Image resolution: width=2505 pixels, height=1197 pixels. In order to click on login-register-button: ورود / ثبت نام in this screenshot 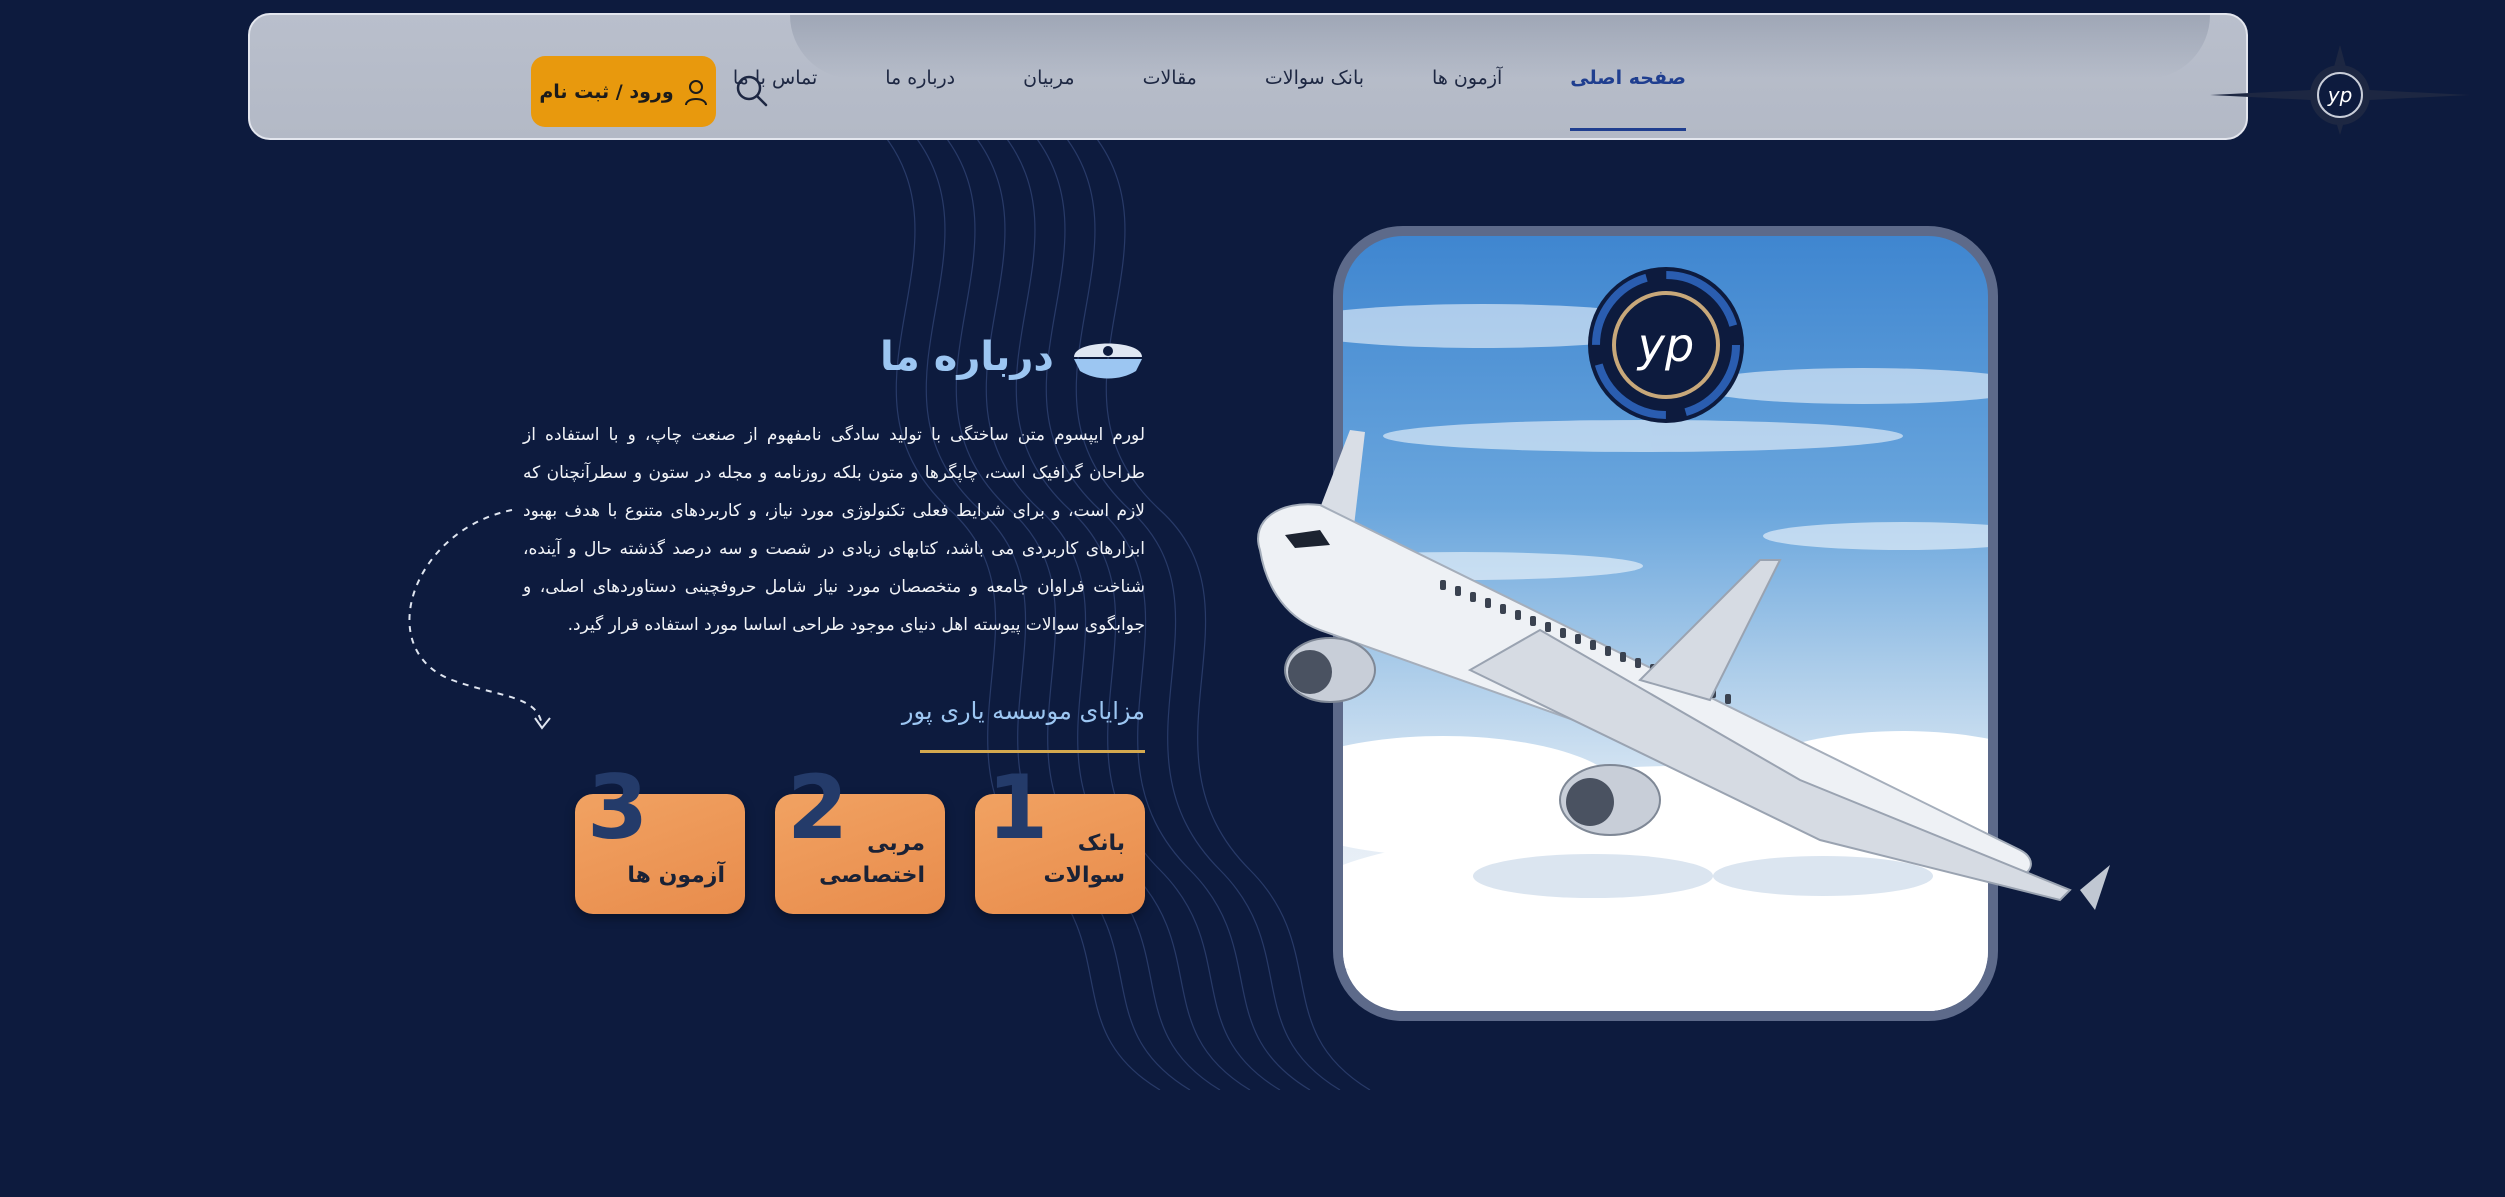, I will do `click(623, 91)`.